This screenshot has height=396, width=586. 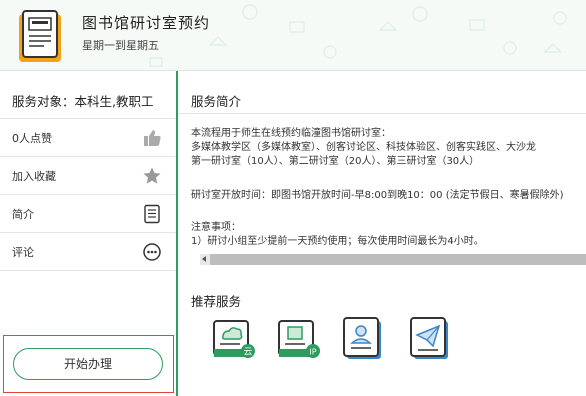 I want to click on intro-line: 第一研讨室（10人）、第二研讨室（20人）、第三研讨室（30人）, so click(x=335, y=161).